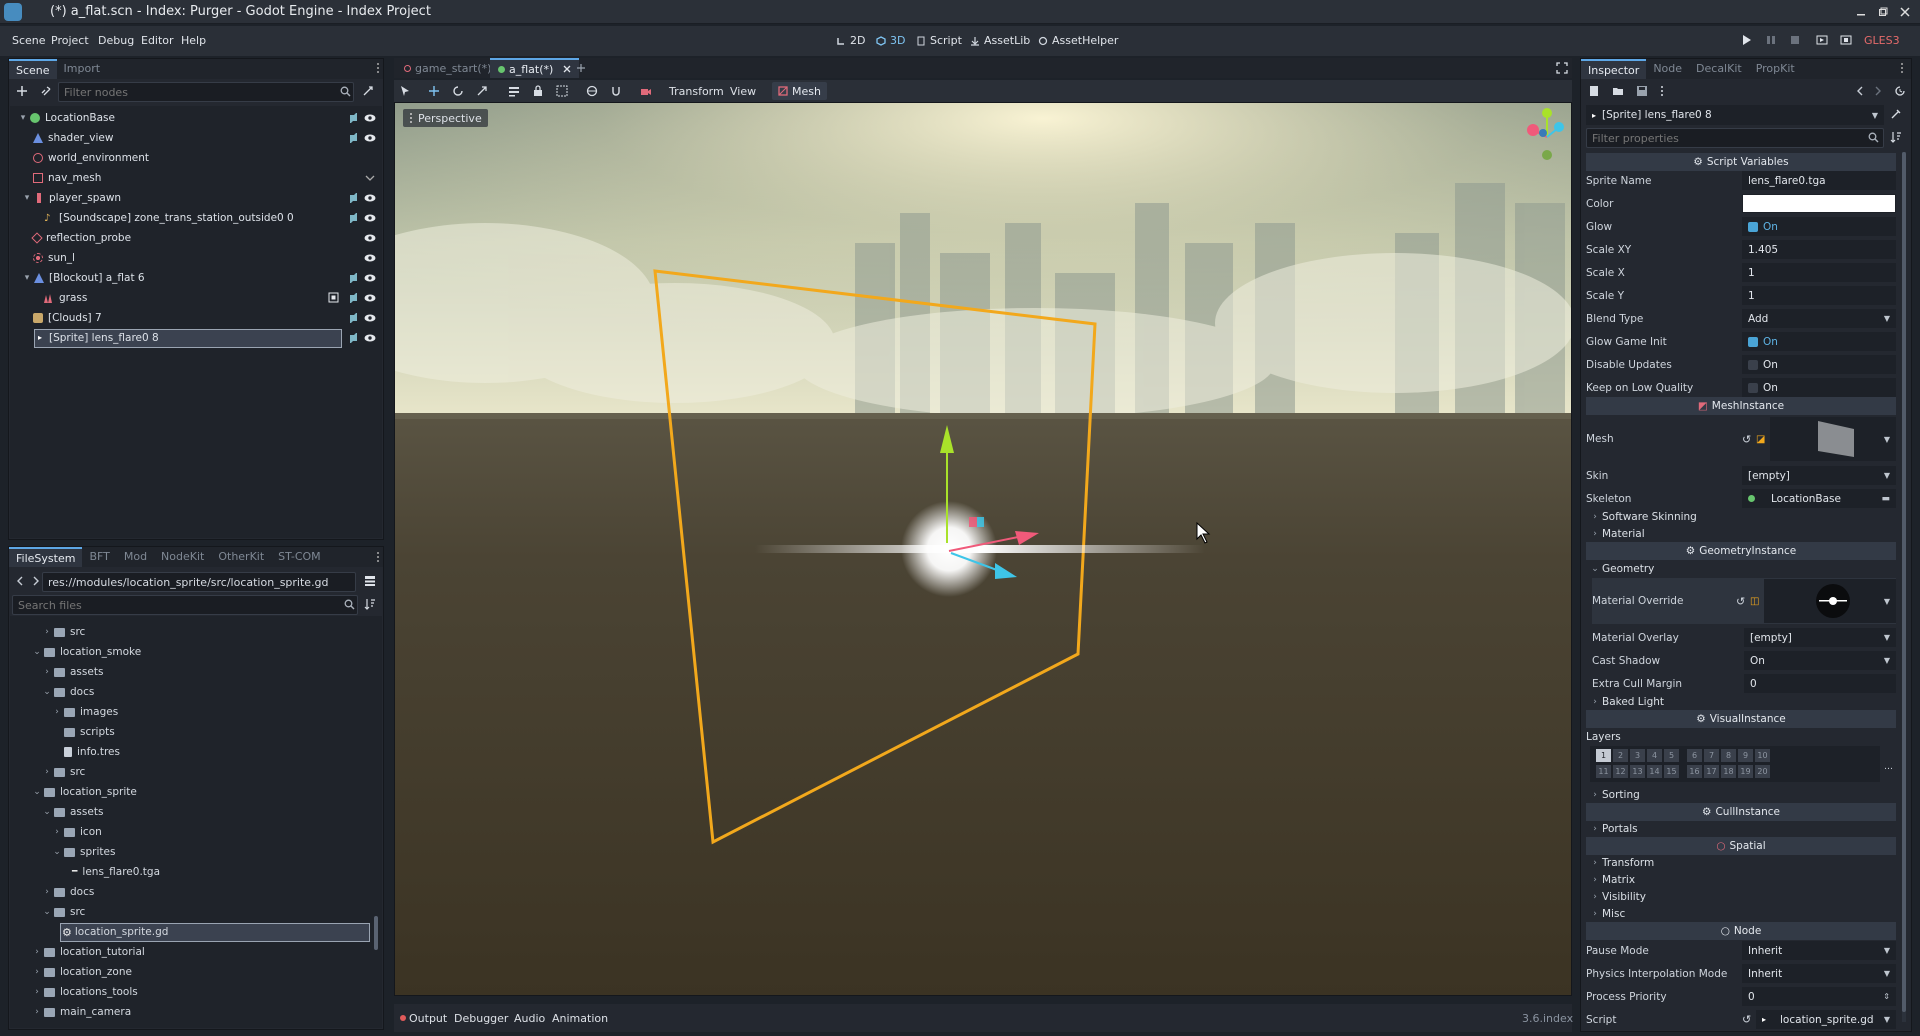  Describe the element at coordinates (1694, 755) in the screenshot. I see `layer-bit-6: 6` at that location.